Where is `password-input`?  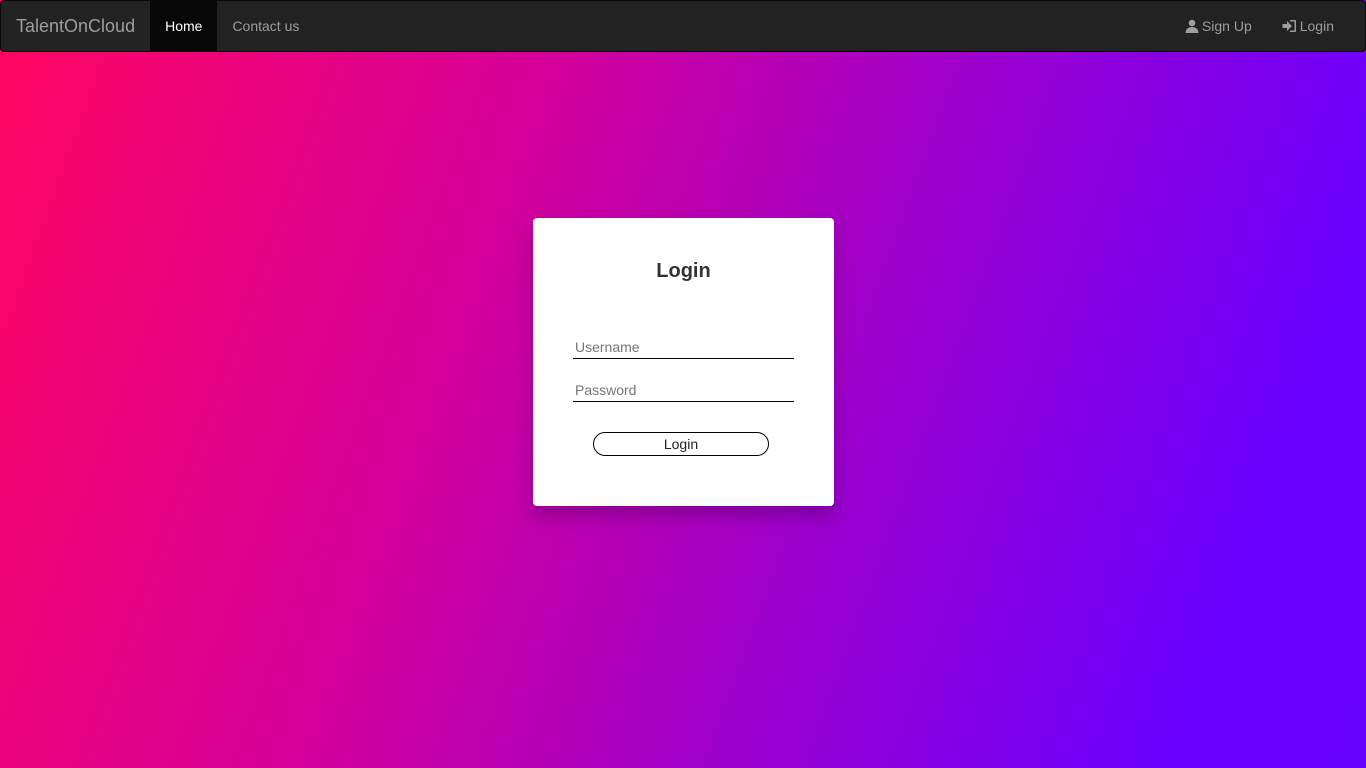
password-input is located at coordinates (683, 390).